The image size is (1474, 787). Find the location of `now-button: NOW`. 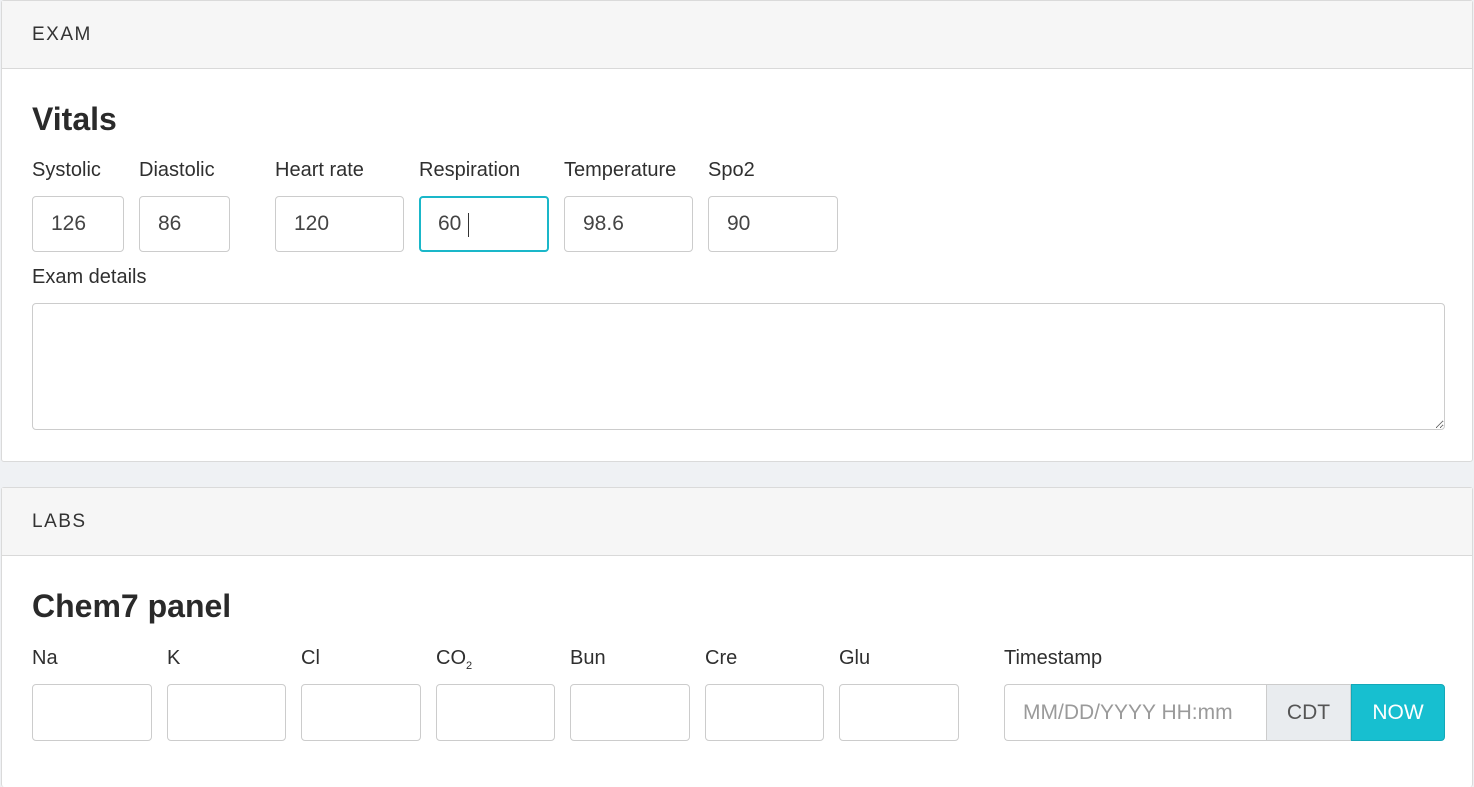

now-button: NOW is located at coordinates (1398, 712).